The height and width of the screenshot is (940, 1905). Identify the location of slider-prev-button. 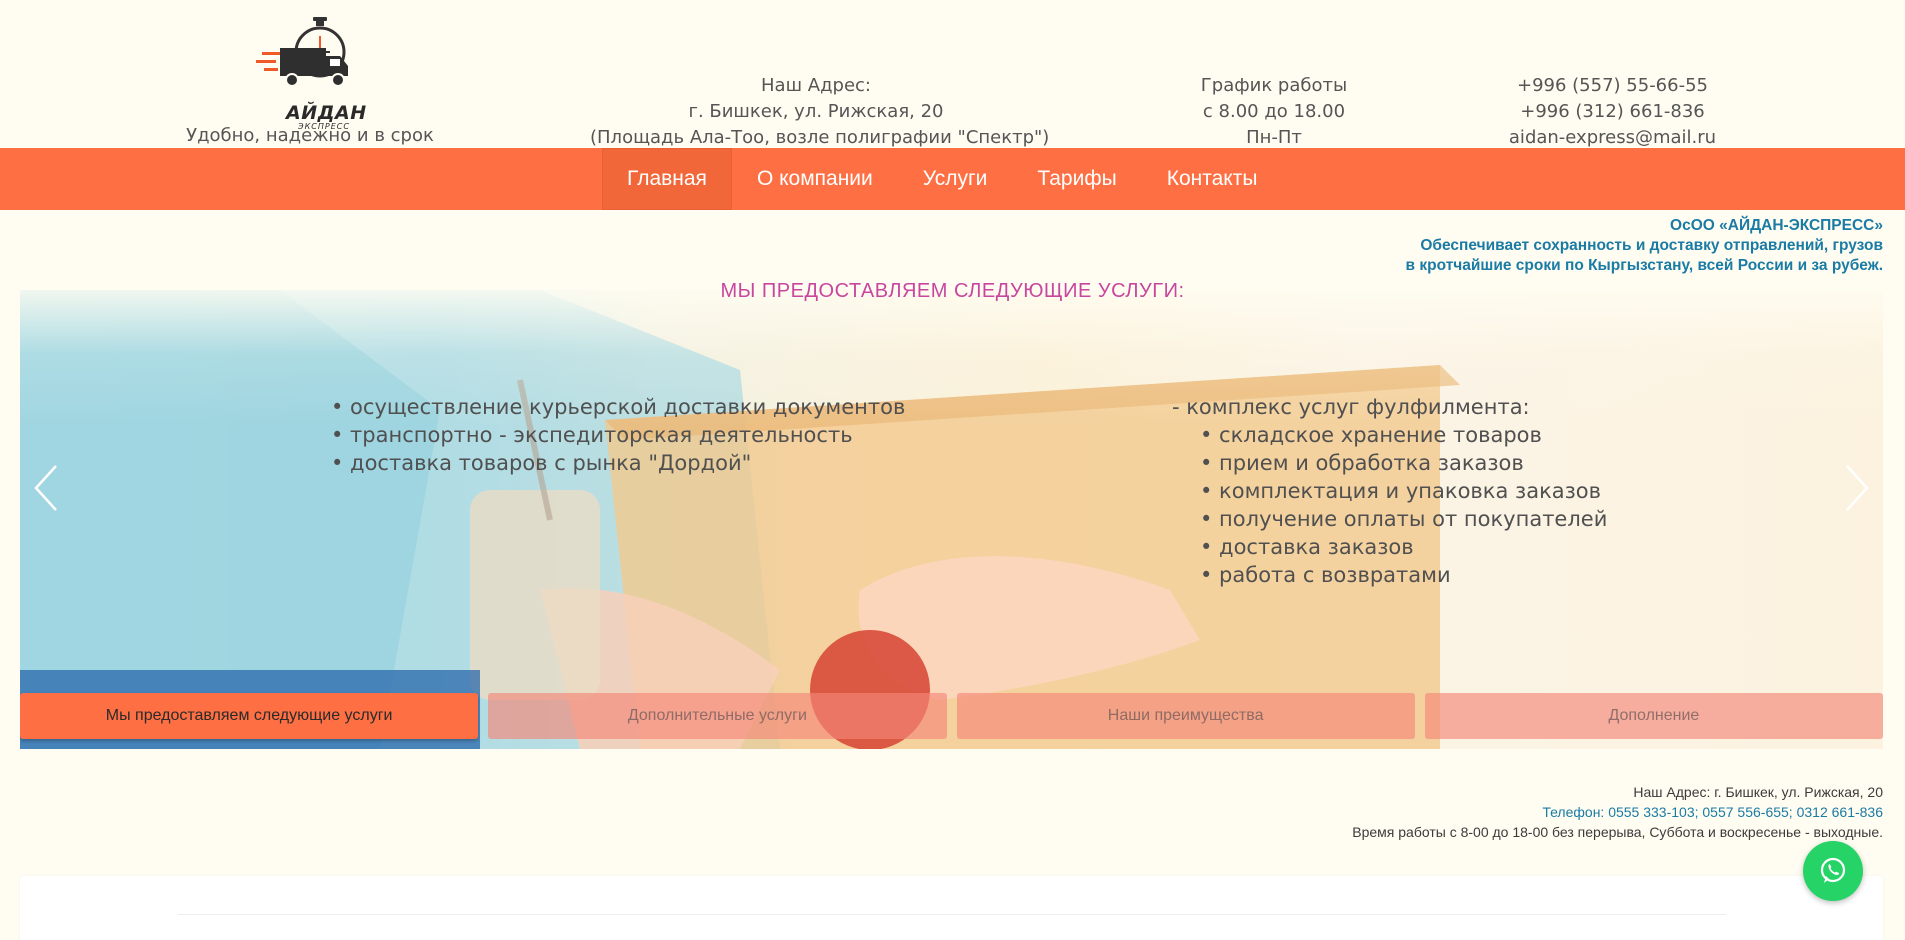
(46, 488).